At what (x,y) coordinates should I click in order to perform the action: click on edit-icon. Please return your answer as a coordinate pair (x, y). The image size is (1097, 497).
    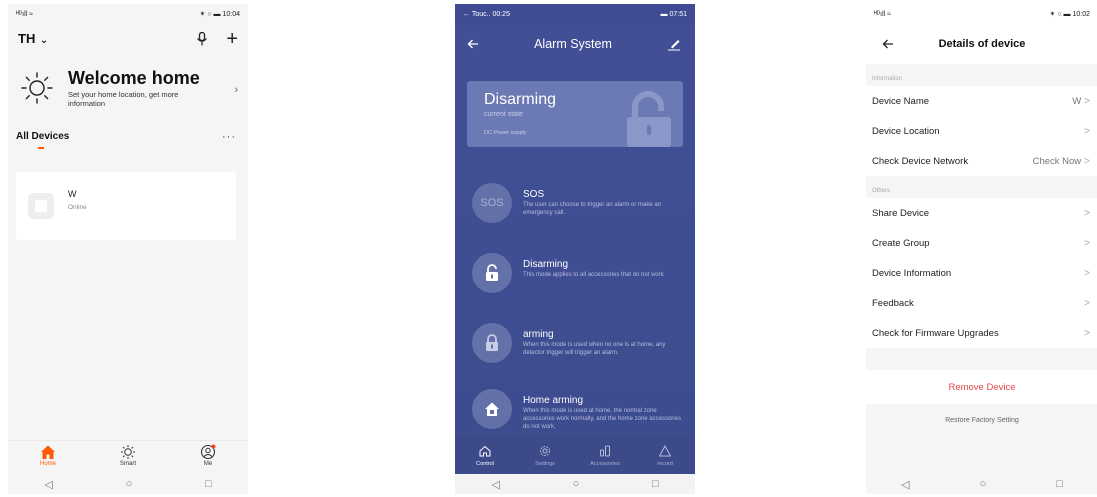
    Looking at the image, I should click on (674, 44).